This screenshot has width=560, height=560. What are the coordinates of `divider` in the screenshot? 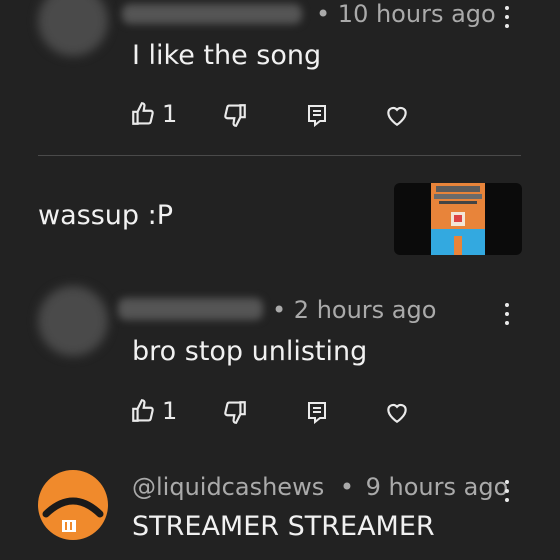 It's located at (279, 155).